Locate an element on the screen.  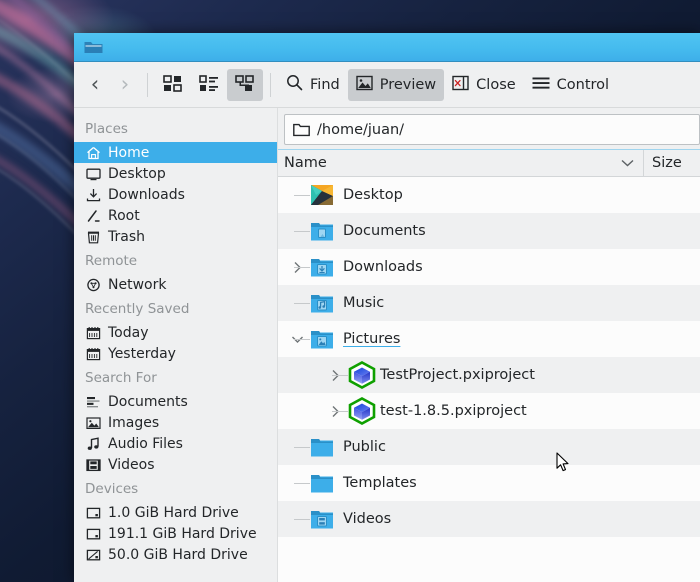
location-bar: /home/juan/ is located at coordinates (492, 129).